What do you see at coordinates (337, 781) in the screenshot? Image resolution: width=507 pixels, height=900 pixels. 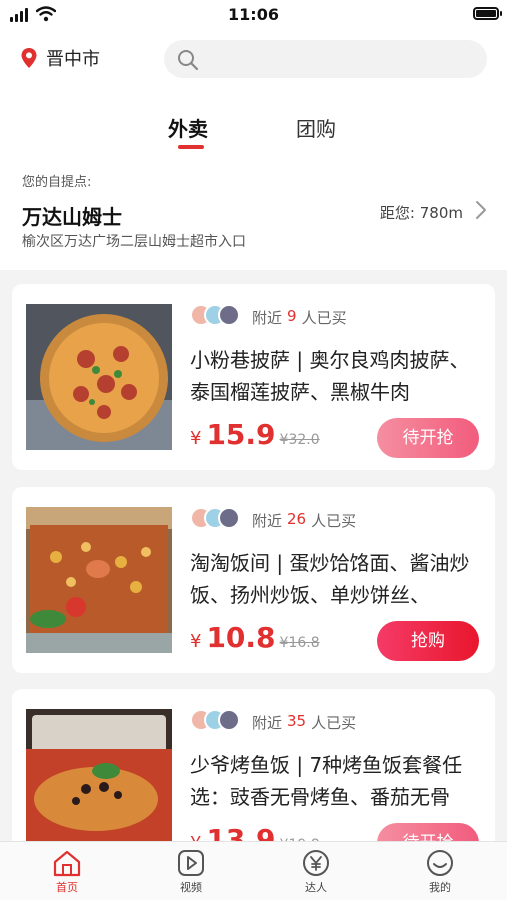 I see `deal-title: 少爷烤鱼饭 | 7种烤鱼饭套餐任选：豉香无骨烤鱼、番茄无骨` at bounding box center [337, 781].